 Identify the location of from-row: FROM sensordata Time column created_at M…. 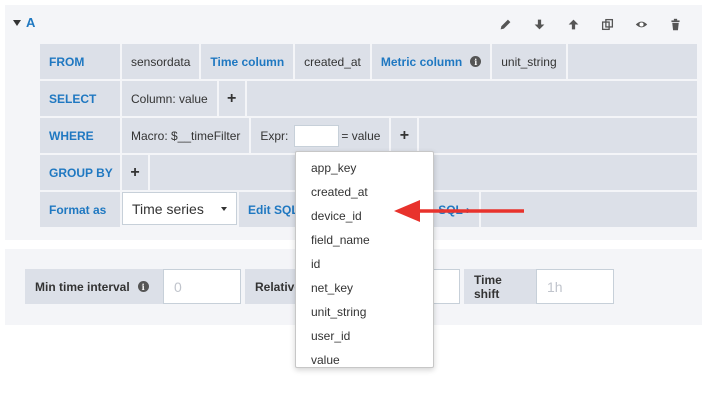
(368, 61).